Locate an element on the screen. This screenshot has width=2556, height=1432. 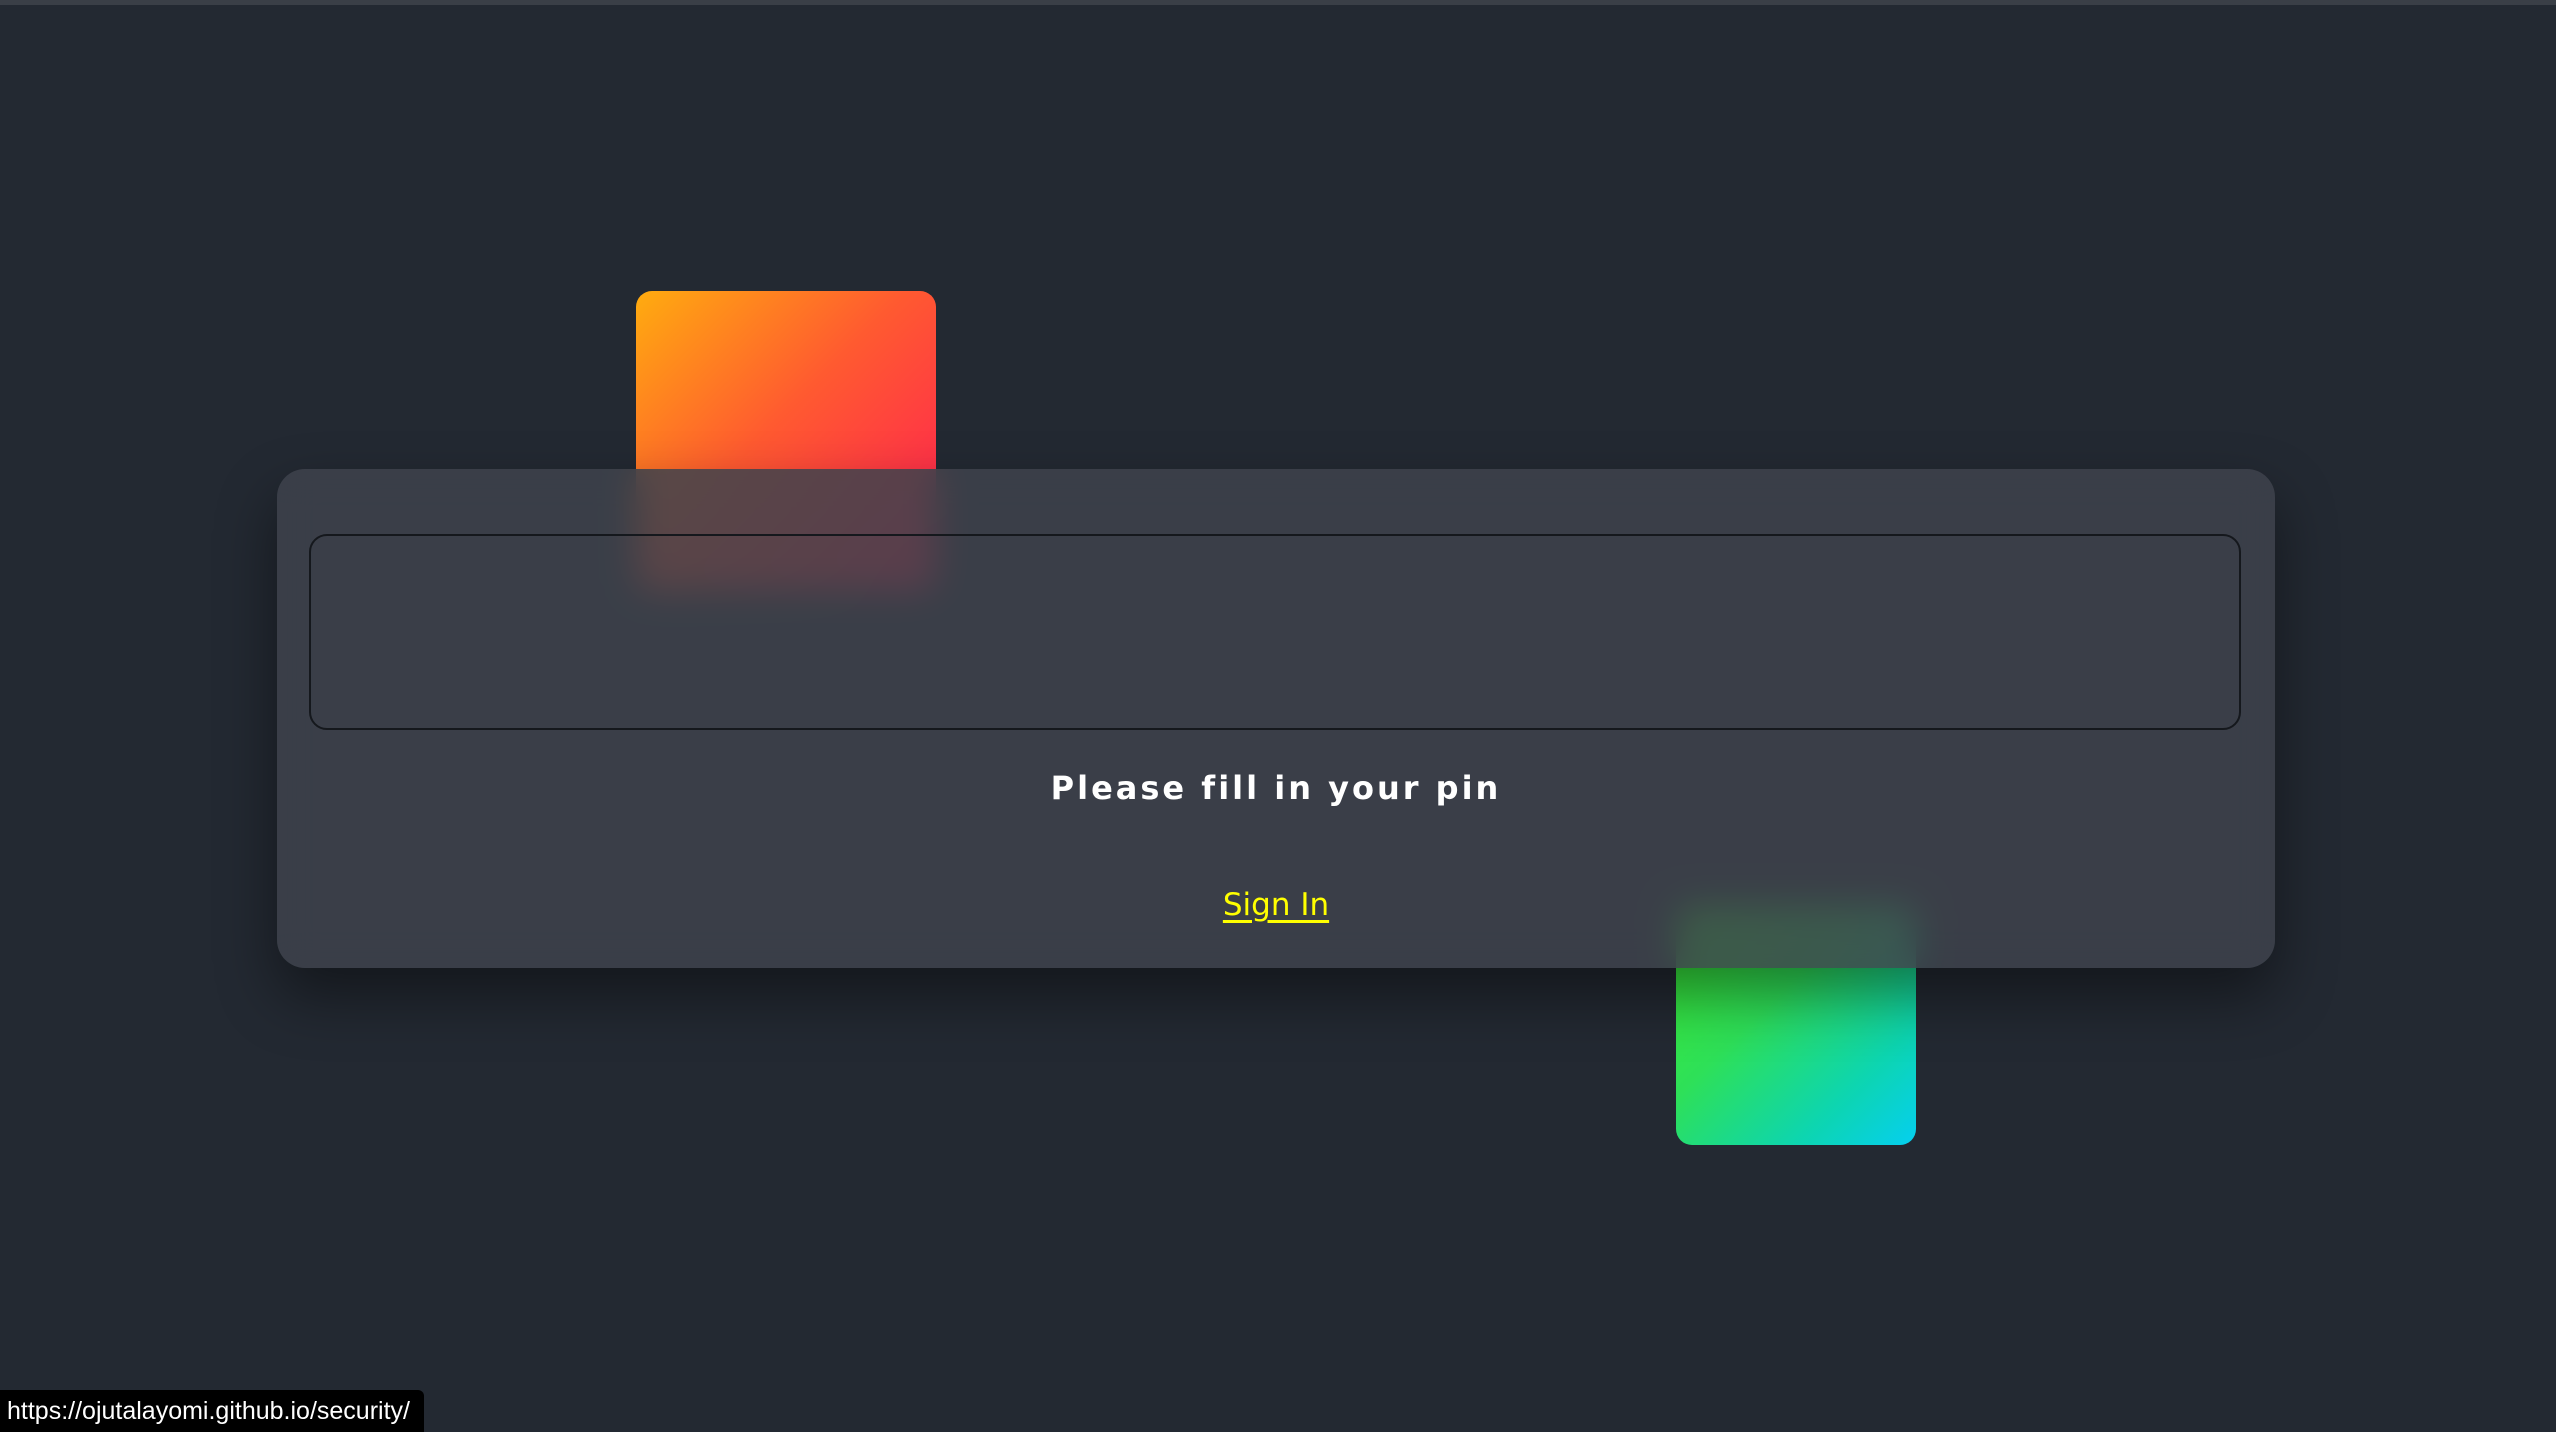
pin-input is located at coordinates (1275, 632).